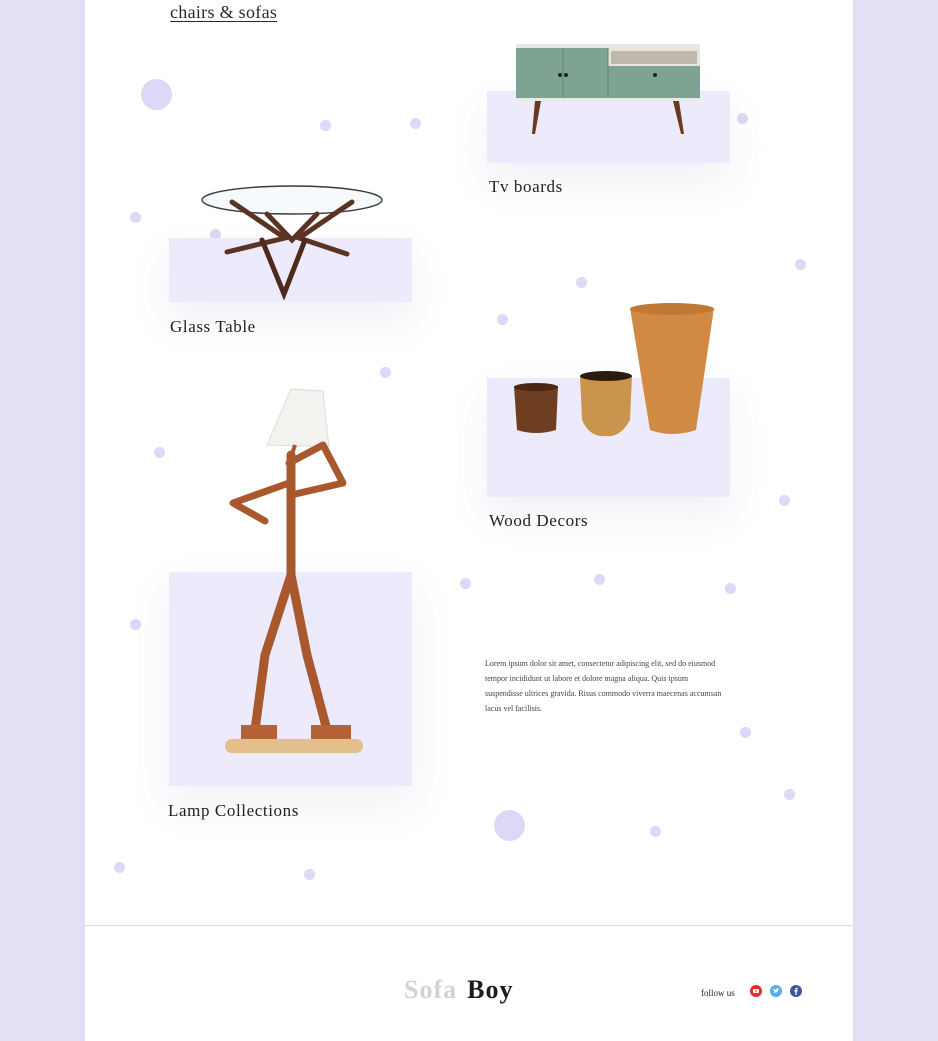 The height and width of the screenshot is (1041, 938). I want to click on site-logo: Sofa Boy, so click(458, 990).